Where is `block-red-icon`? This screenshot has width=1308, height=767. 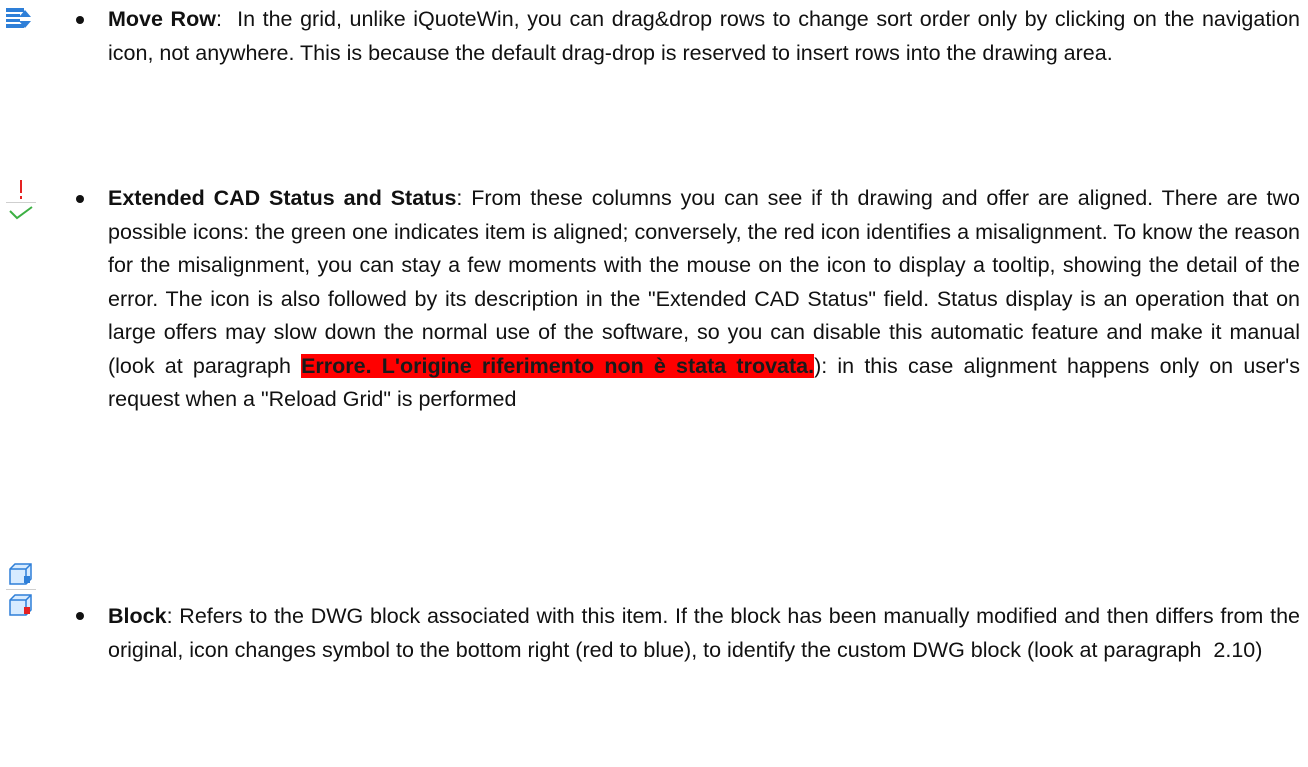 block-red-icon is located at coordinates (22, 605).